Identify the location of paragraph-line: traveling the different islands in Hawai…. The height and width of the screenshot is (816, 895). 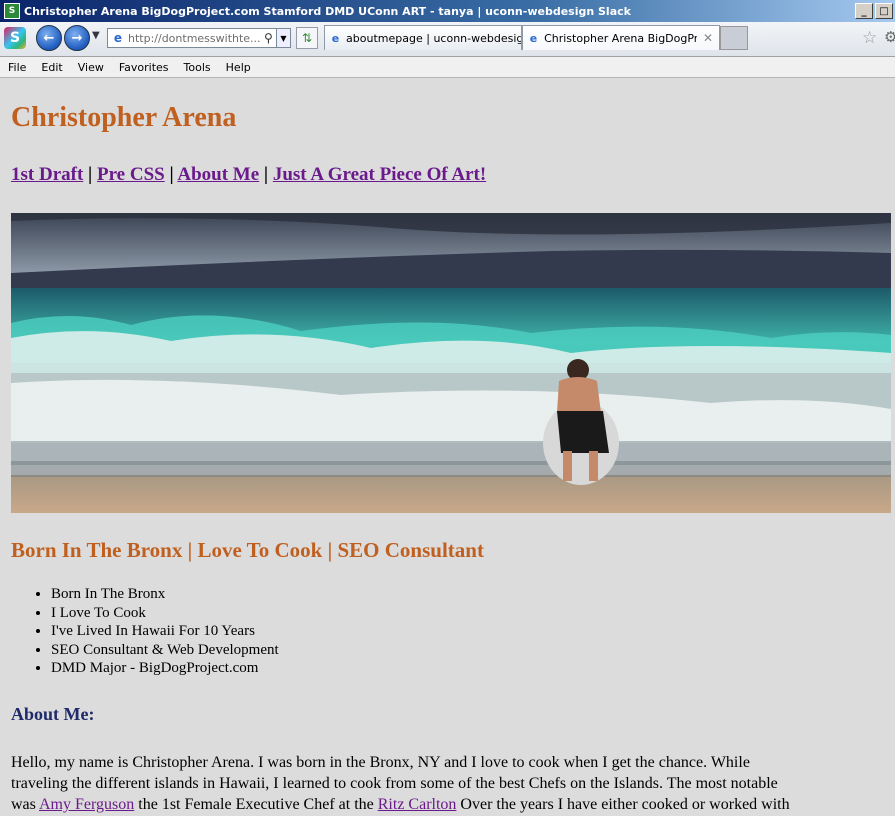
(394, 783).